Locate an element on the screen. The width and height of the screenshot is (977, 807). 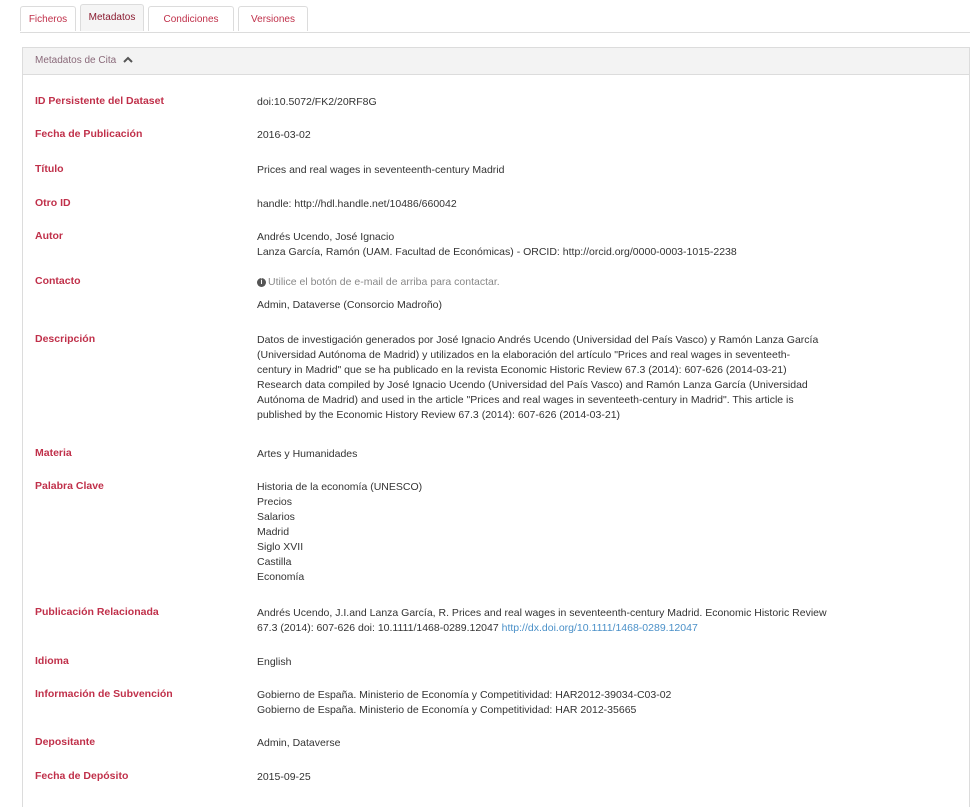
tab-versiones: Versiones is located at coordinates (273, 18).